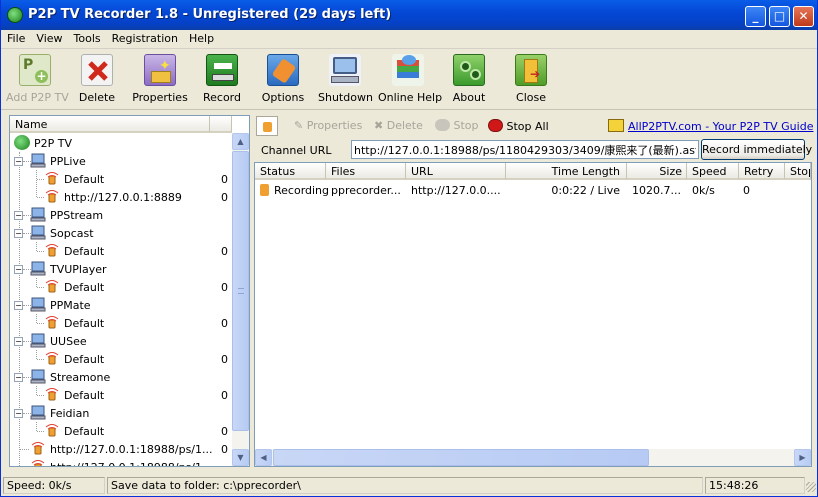 This screenshot has height=497, width=818. I want to click on row-retry: 0, so click(746, 190).